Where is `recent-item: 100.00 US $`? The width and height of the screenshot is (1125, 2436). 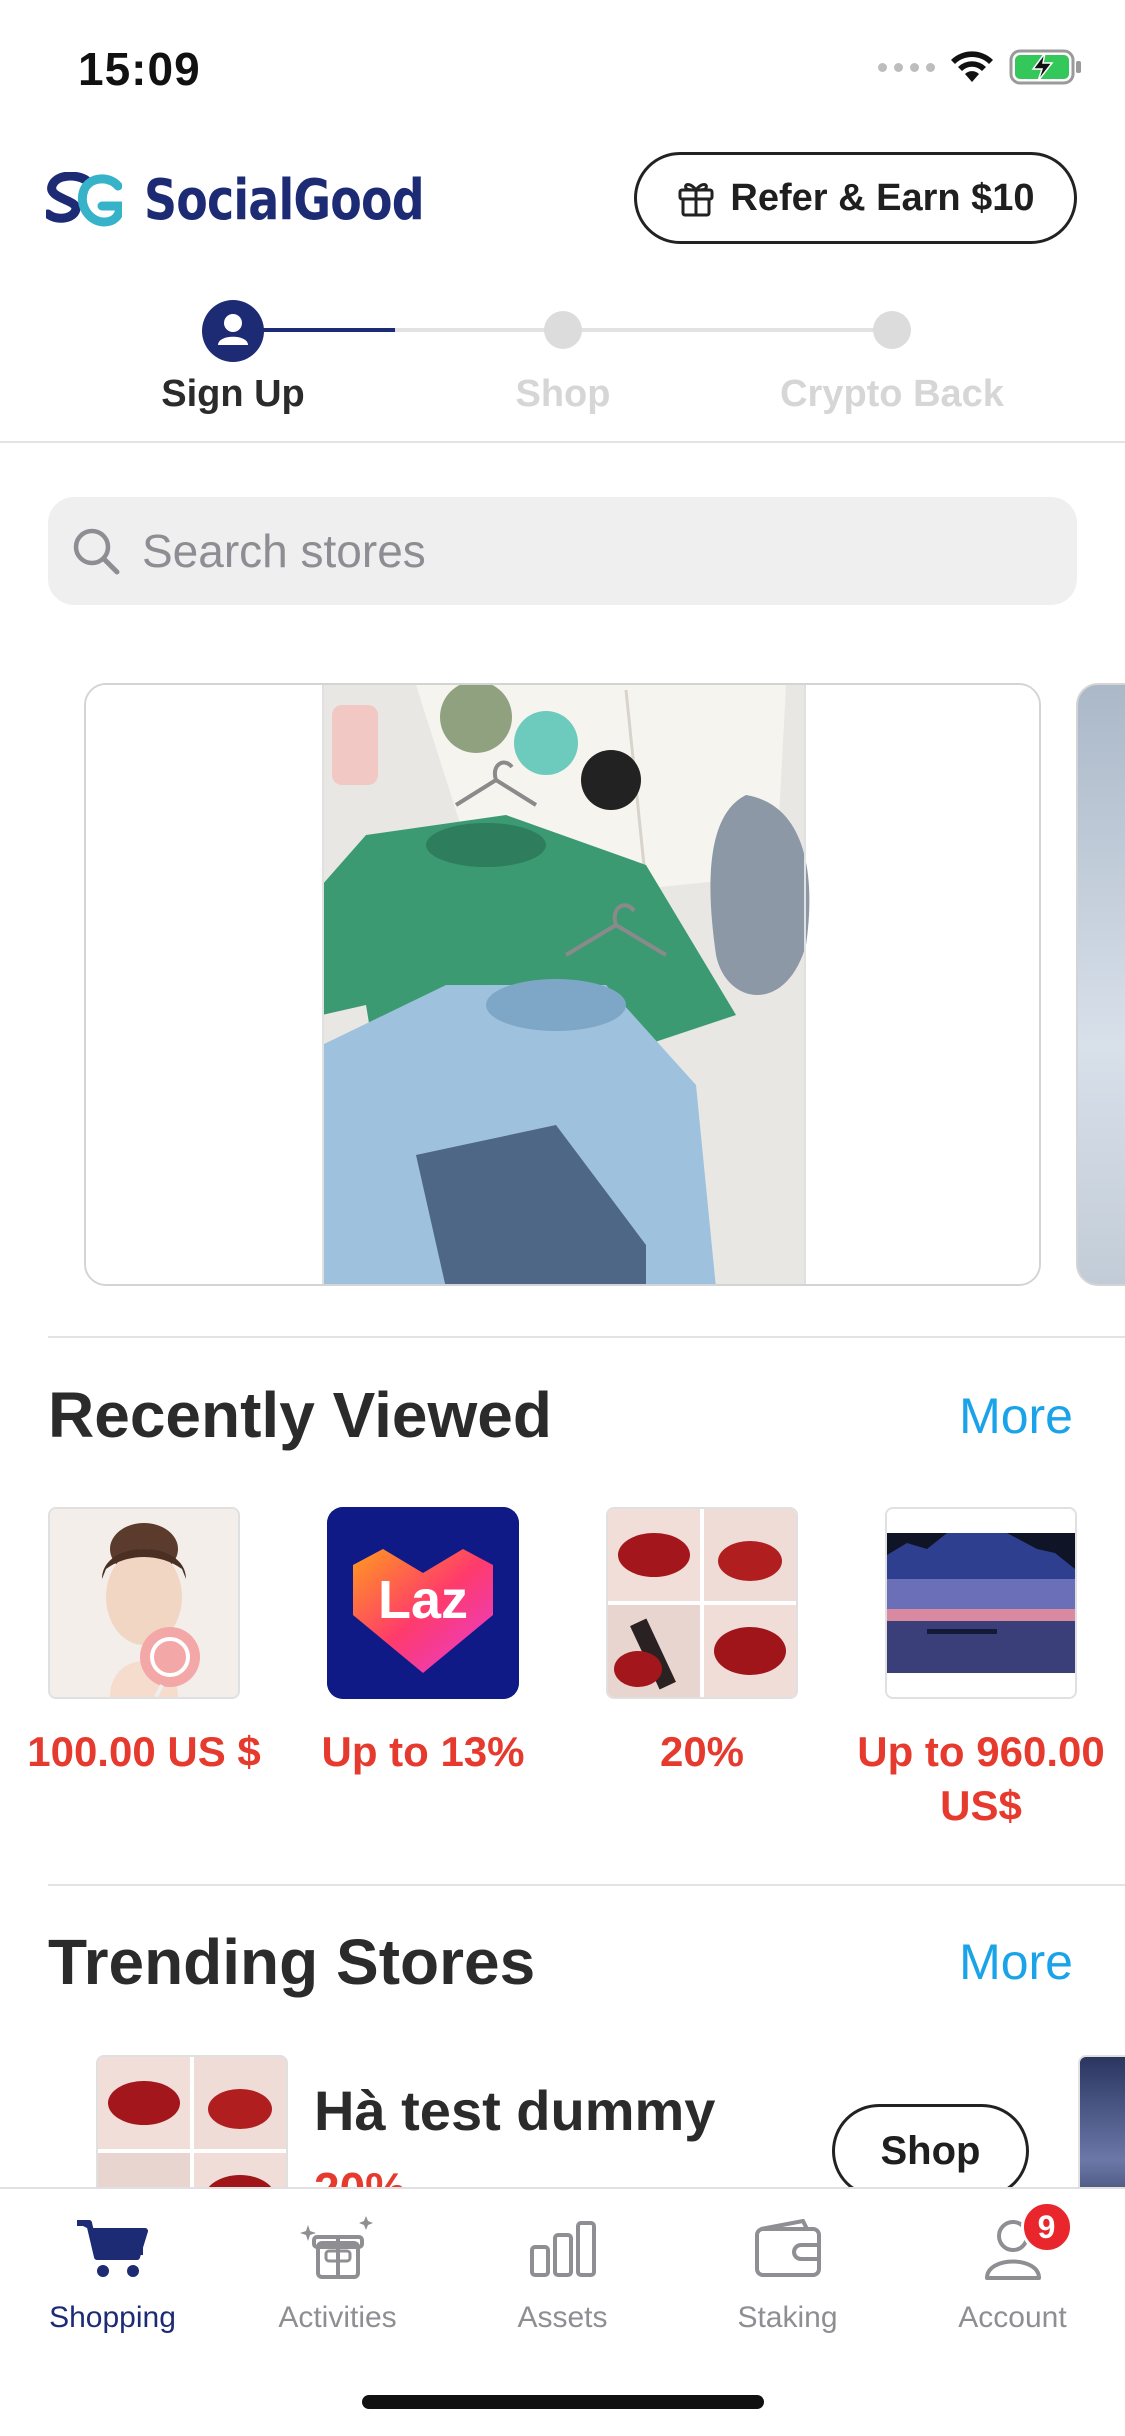
recent-item: 100.00 US $ is located at coordinates (144, 1641).